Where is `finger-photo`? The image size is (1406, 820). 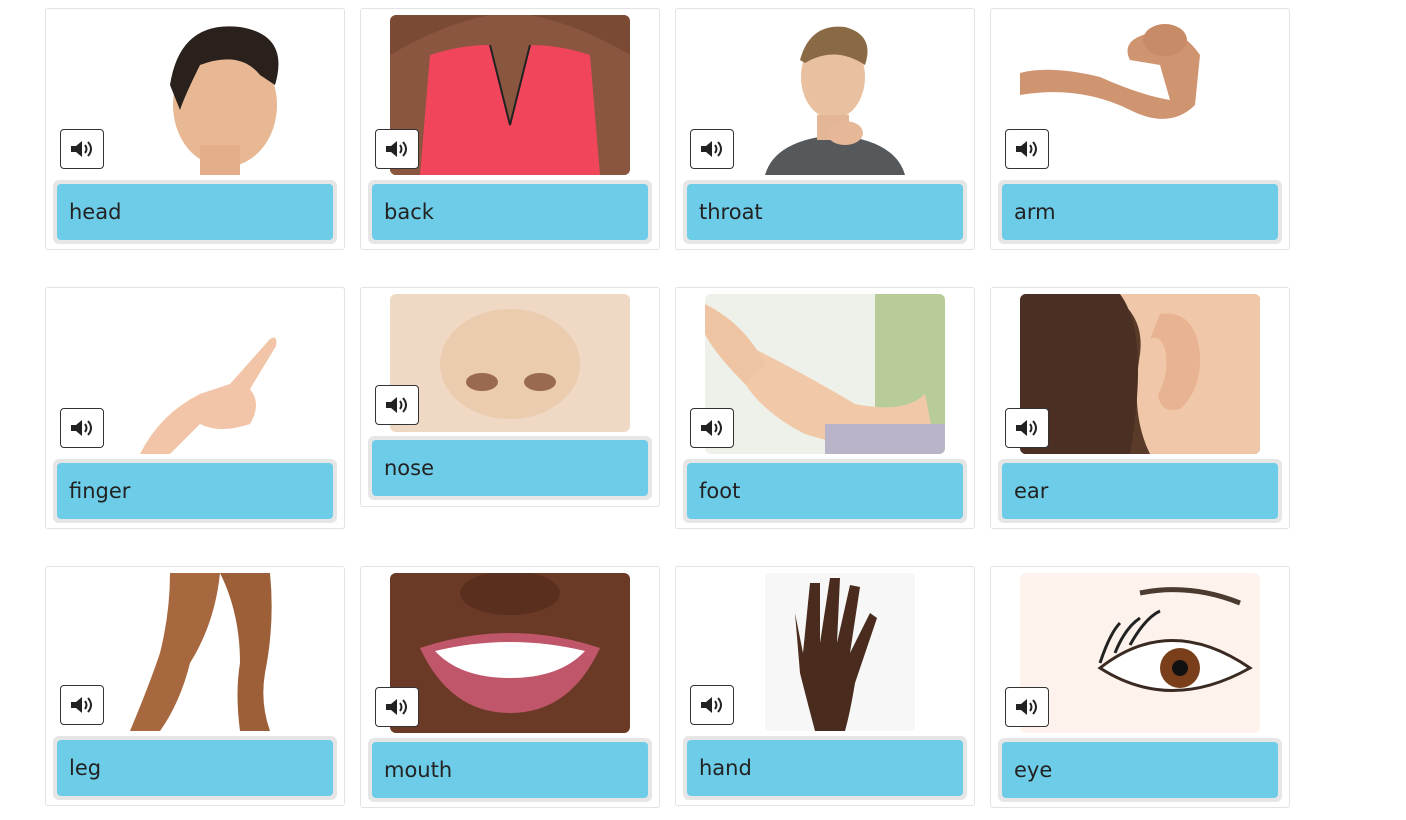 finger-photo is located at coordinates (210, 374).